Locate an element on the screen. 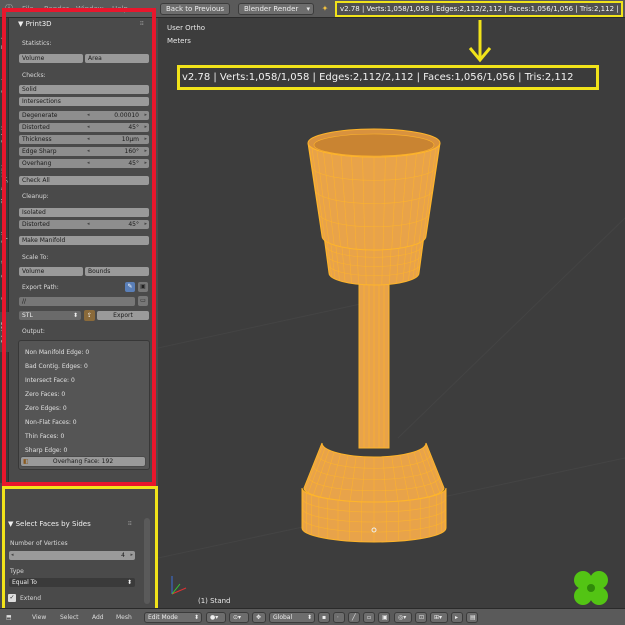 This screenshot has width=625, height=625. scale-bounds-button: Bounds is located at coordinates (117, 271).